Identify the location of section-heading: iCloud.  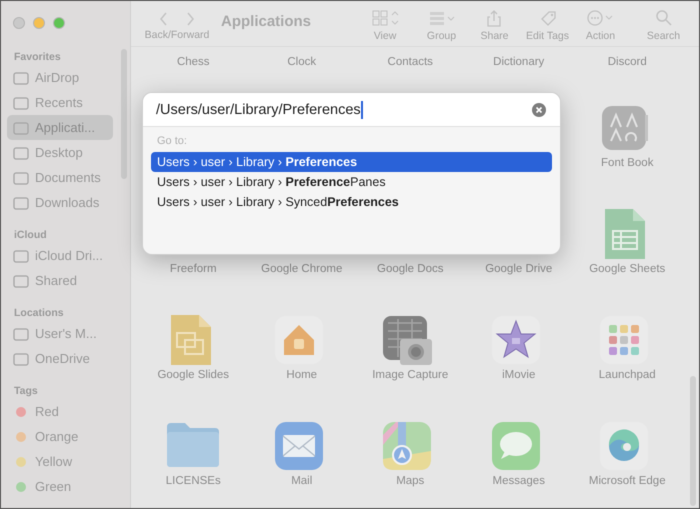
(30, 235).